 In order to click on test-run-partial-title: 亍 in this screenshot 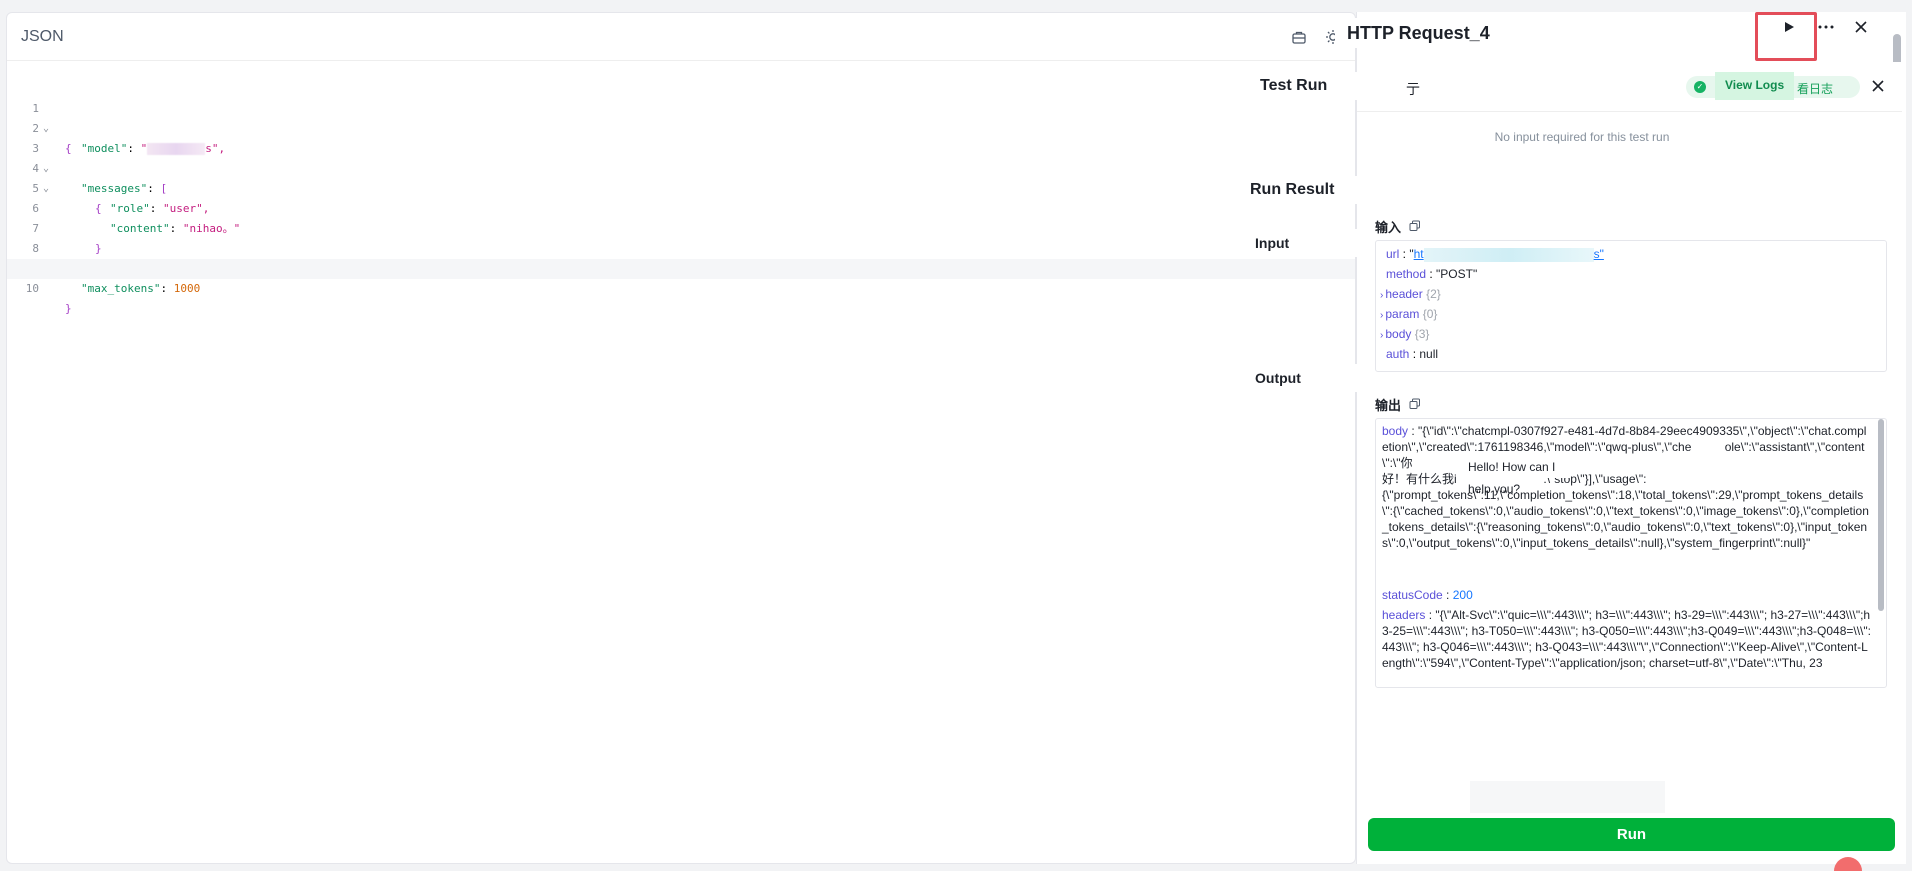, I will do `click(1413, 89)`.